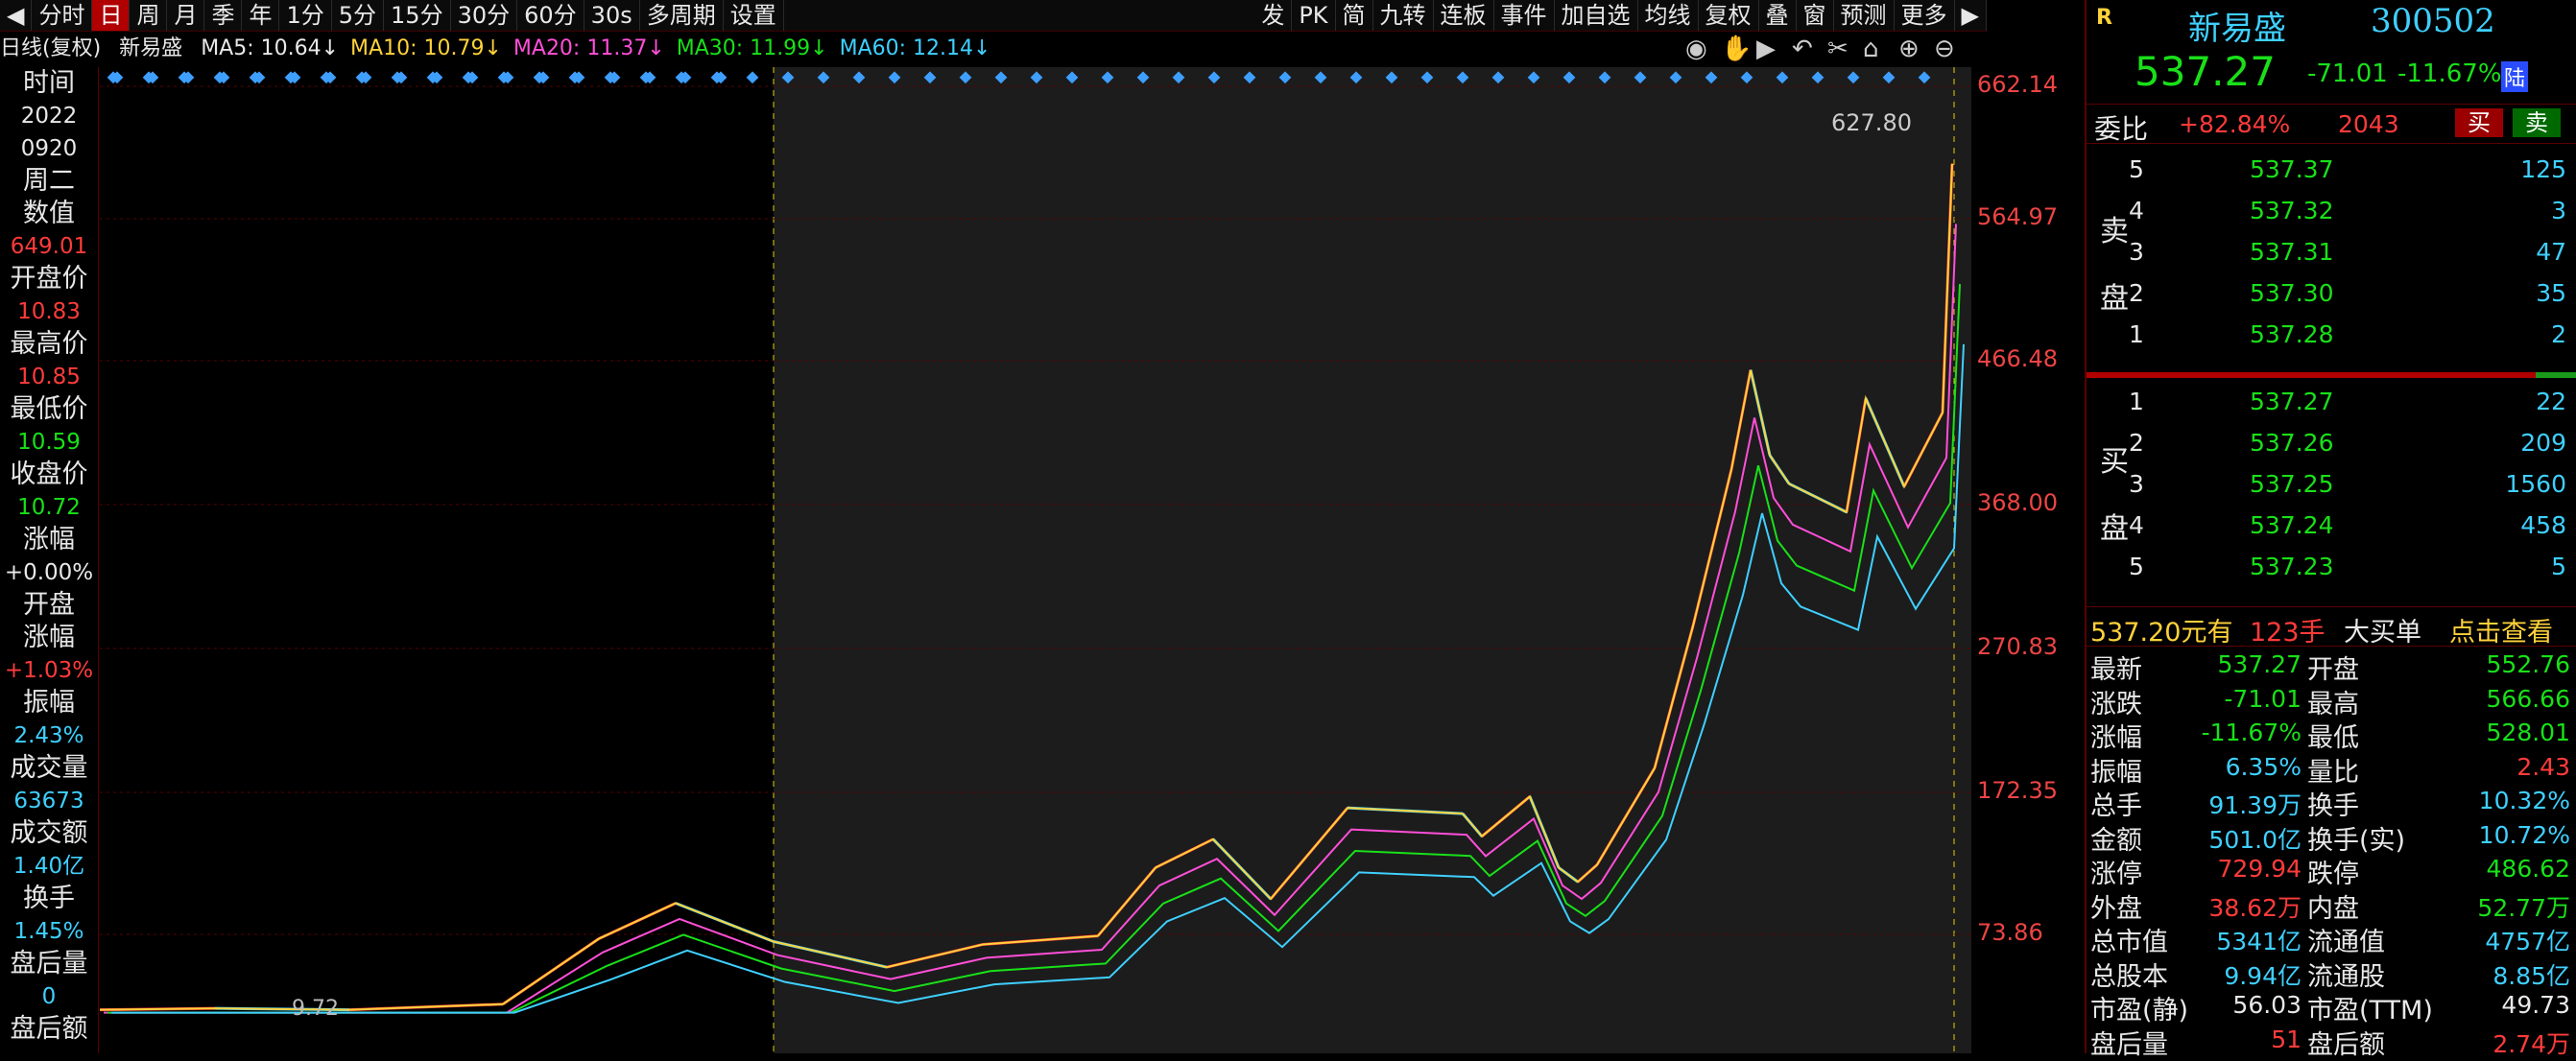  I want to click on quote-label: 量比, so click(2333, 772).